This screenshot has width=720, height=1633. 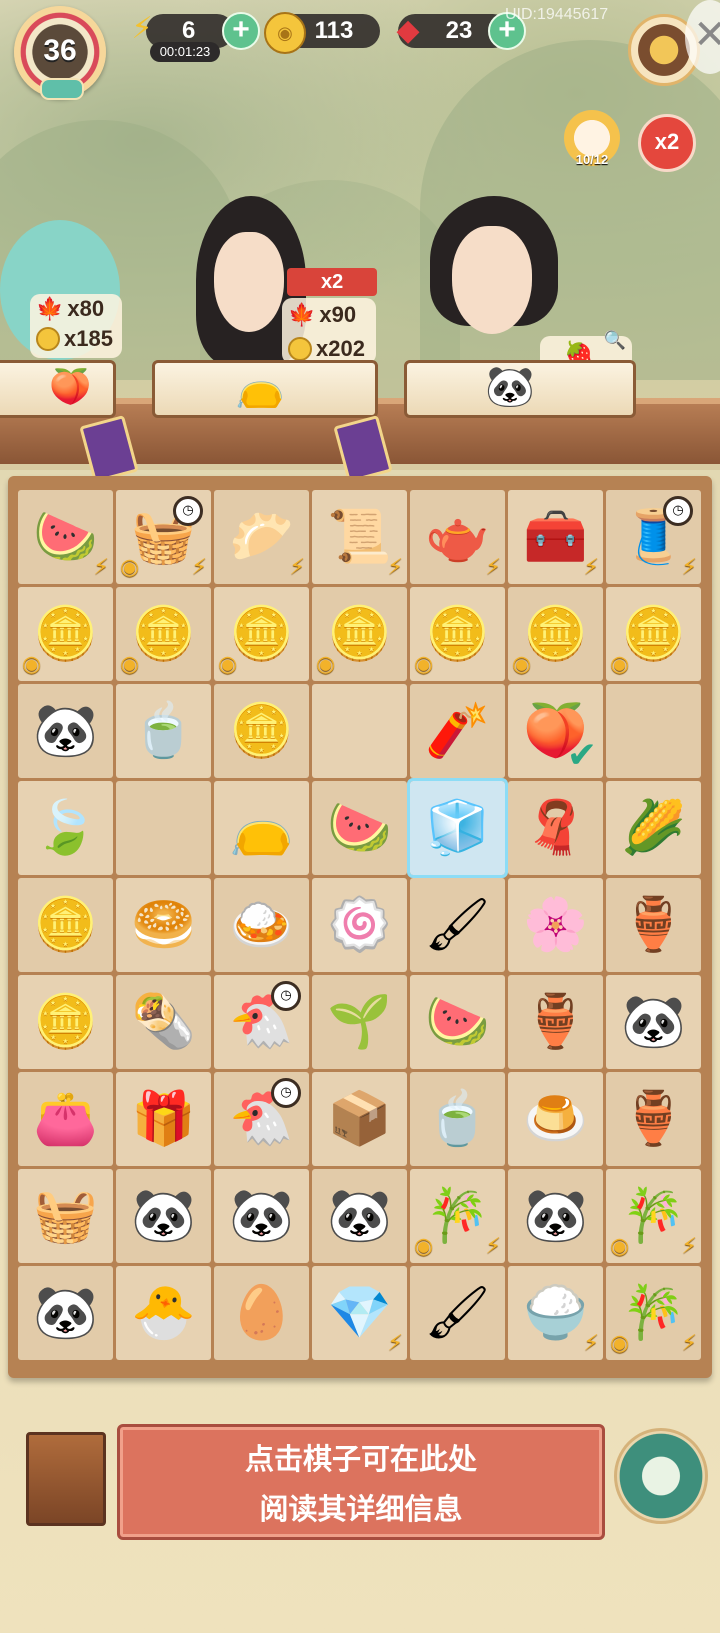 I want to click on board-cell: 📦, so click(x=359, y=1119).